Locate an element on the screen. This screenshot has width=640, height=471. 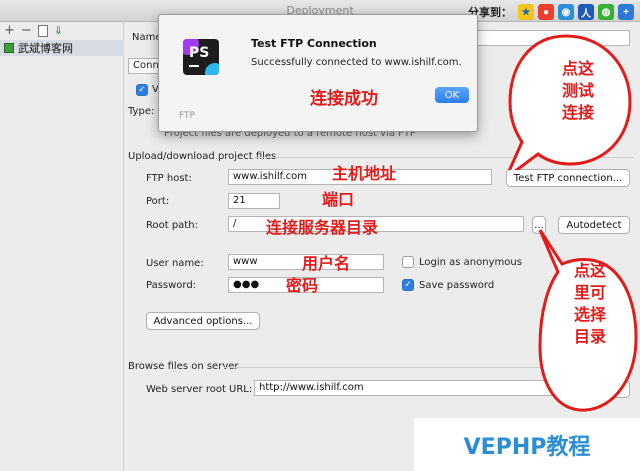
anonymous-label: Login as anonymous is located at coordinates (470, 262).